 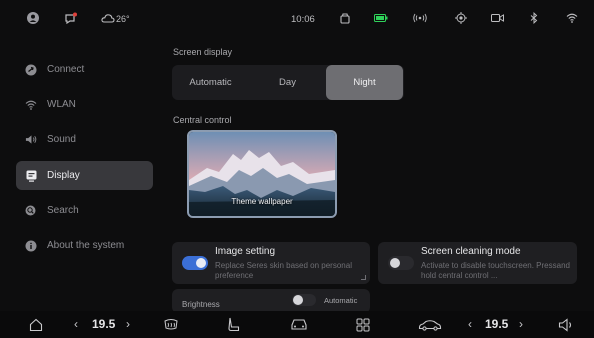 I want to click on wifi-status-icon, so click(x=572, y=18).